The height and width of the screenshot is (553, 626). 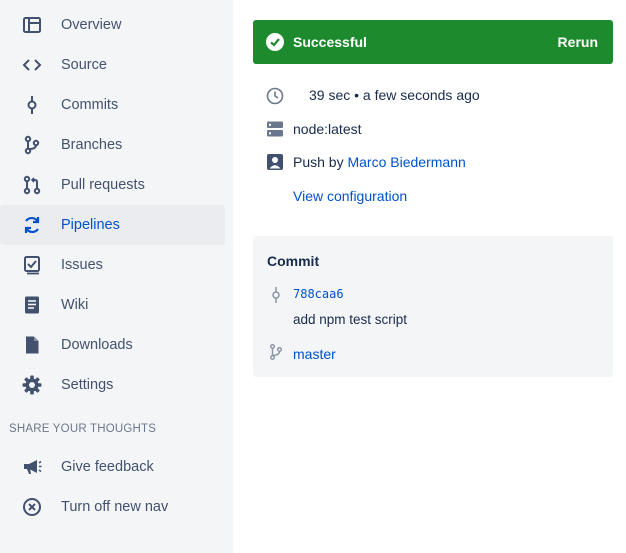 I want to click on view-configuration-link: View configuration, so click(x=350, y=196).